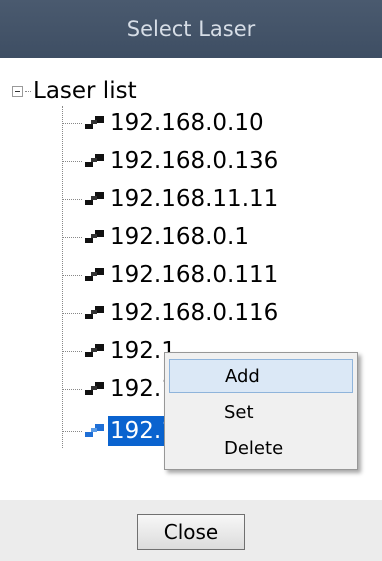 The image size is (382, 561). I want to click on tree-item-laser: 192.168.0.111, so click(171, 275).